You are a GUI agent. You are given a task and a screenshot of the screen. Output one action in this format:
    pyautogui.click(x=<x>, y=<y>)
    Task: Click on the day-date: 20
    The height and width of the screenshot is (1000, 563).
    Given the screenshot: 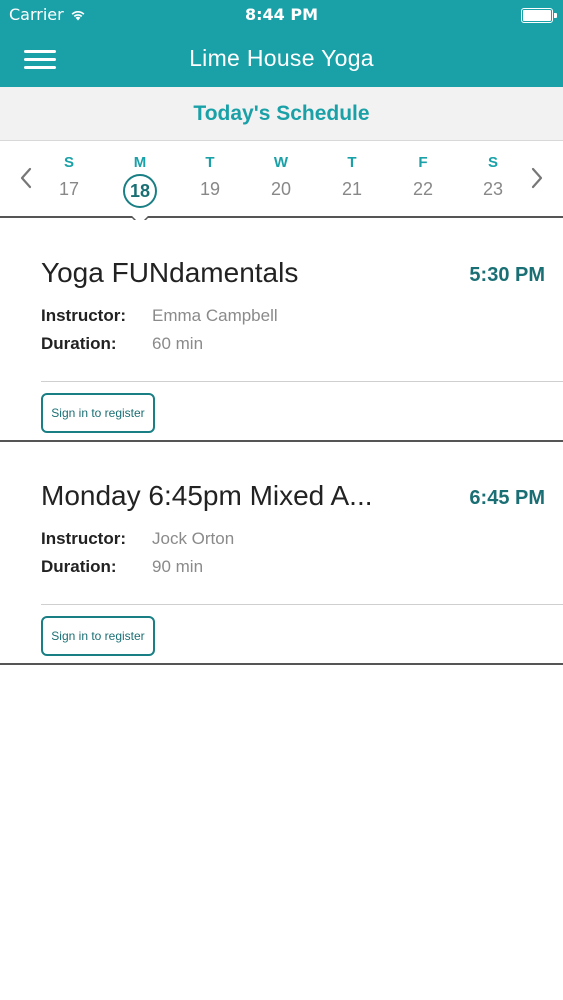 What is the action you would take?
    pyautogui.click(x=281, y=189)
    